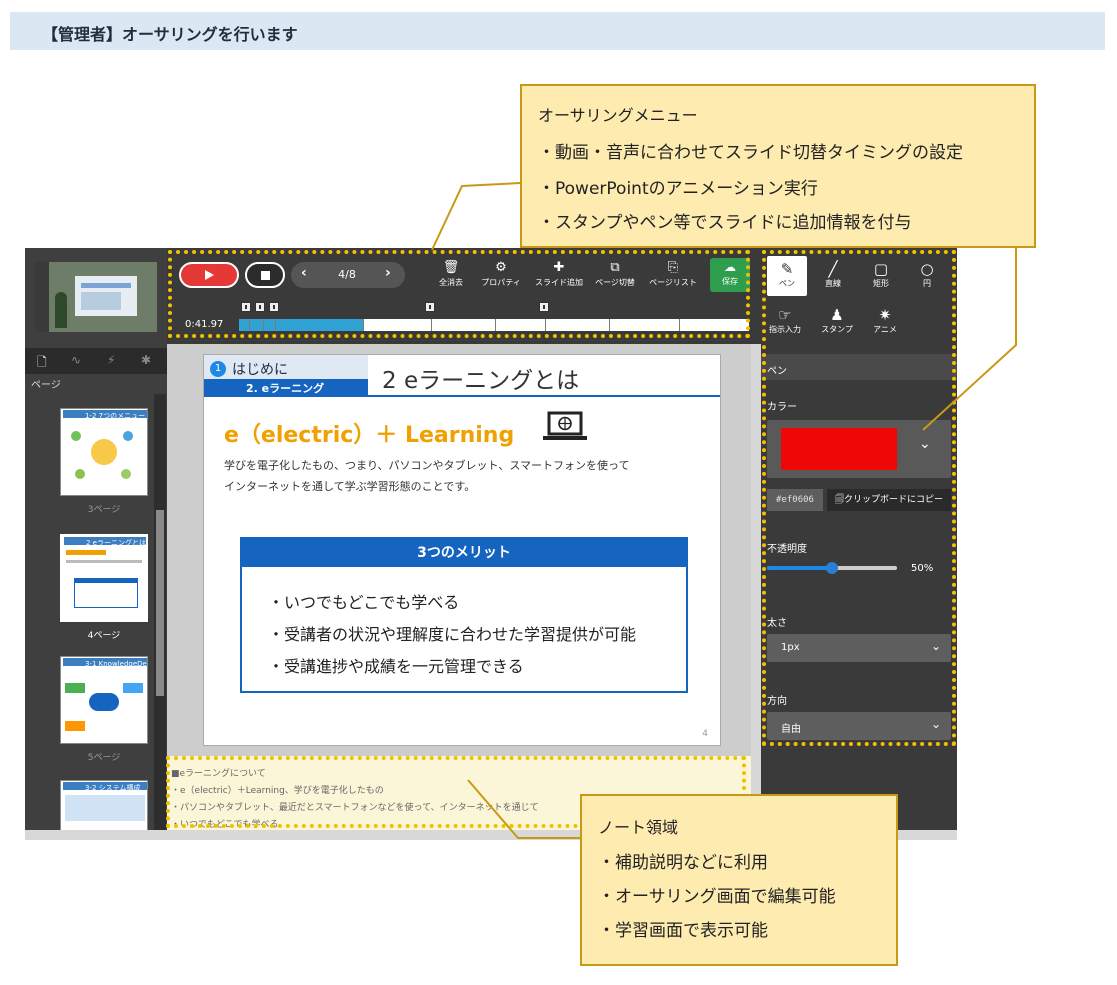 The image size is (1117, 985). Describe the element at coordinates (113, 788) in the screenshot. I see `thumbnail-title: 3-2 システム構成` at that location.